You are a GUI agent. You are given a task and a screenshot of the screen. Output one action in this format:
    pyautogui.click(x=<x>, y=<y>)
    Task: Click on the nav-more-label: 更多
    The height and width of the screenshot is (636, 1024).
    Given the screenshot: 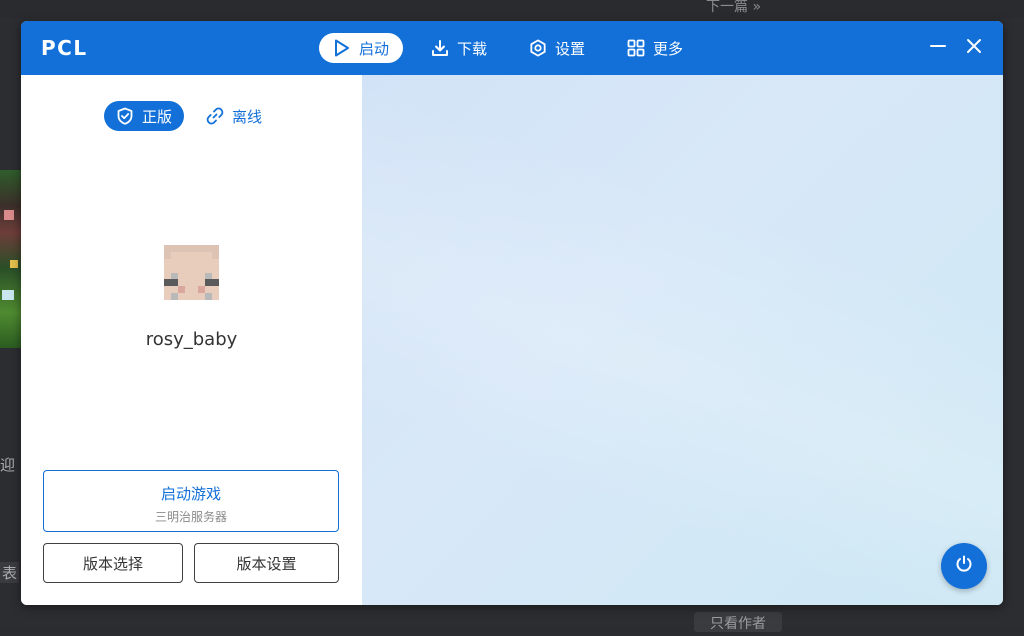 What is the action you would take?
    pyautogui.click(x=668, y=48)
    